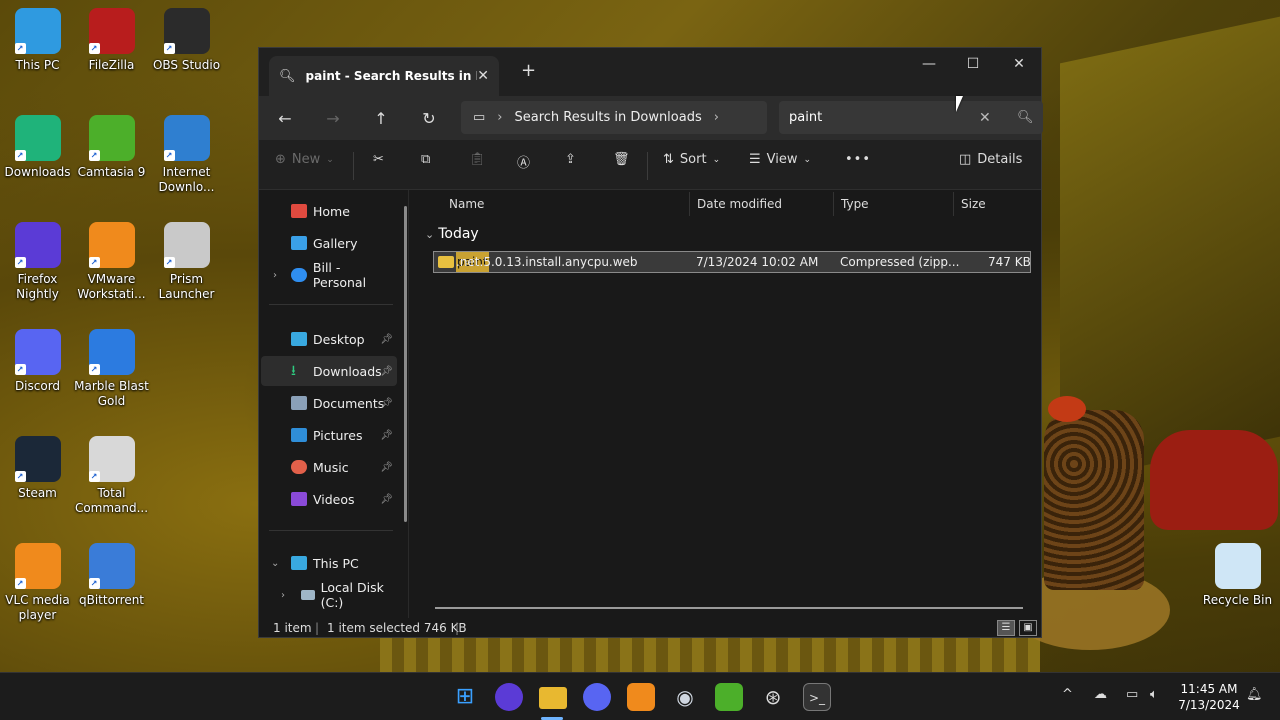 The height and width of the screenshot is (720, 1280). I want to click on desktop-shortcut-recycle-bin: Recycle Bin, so click(1237, 575).